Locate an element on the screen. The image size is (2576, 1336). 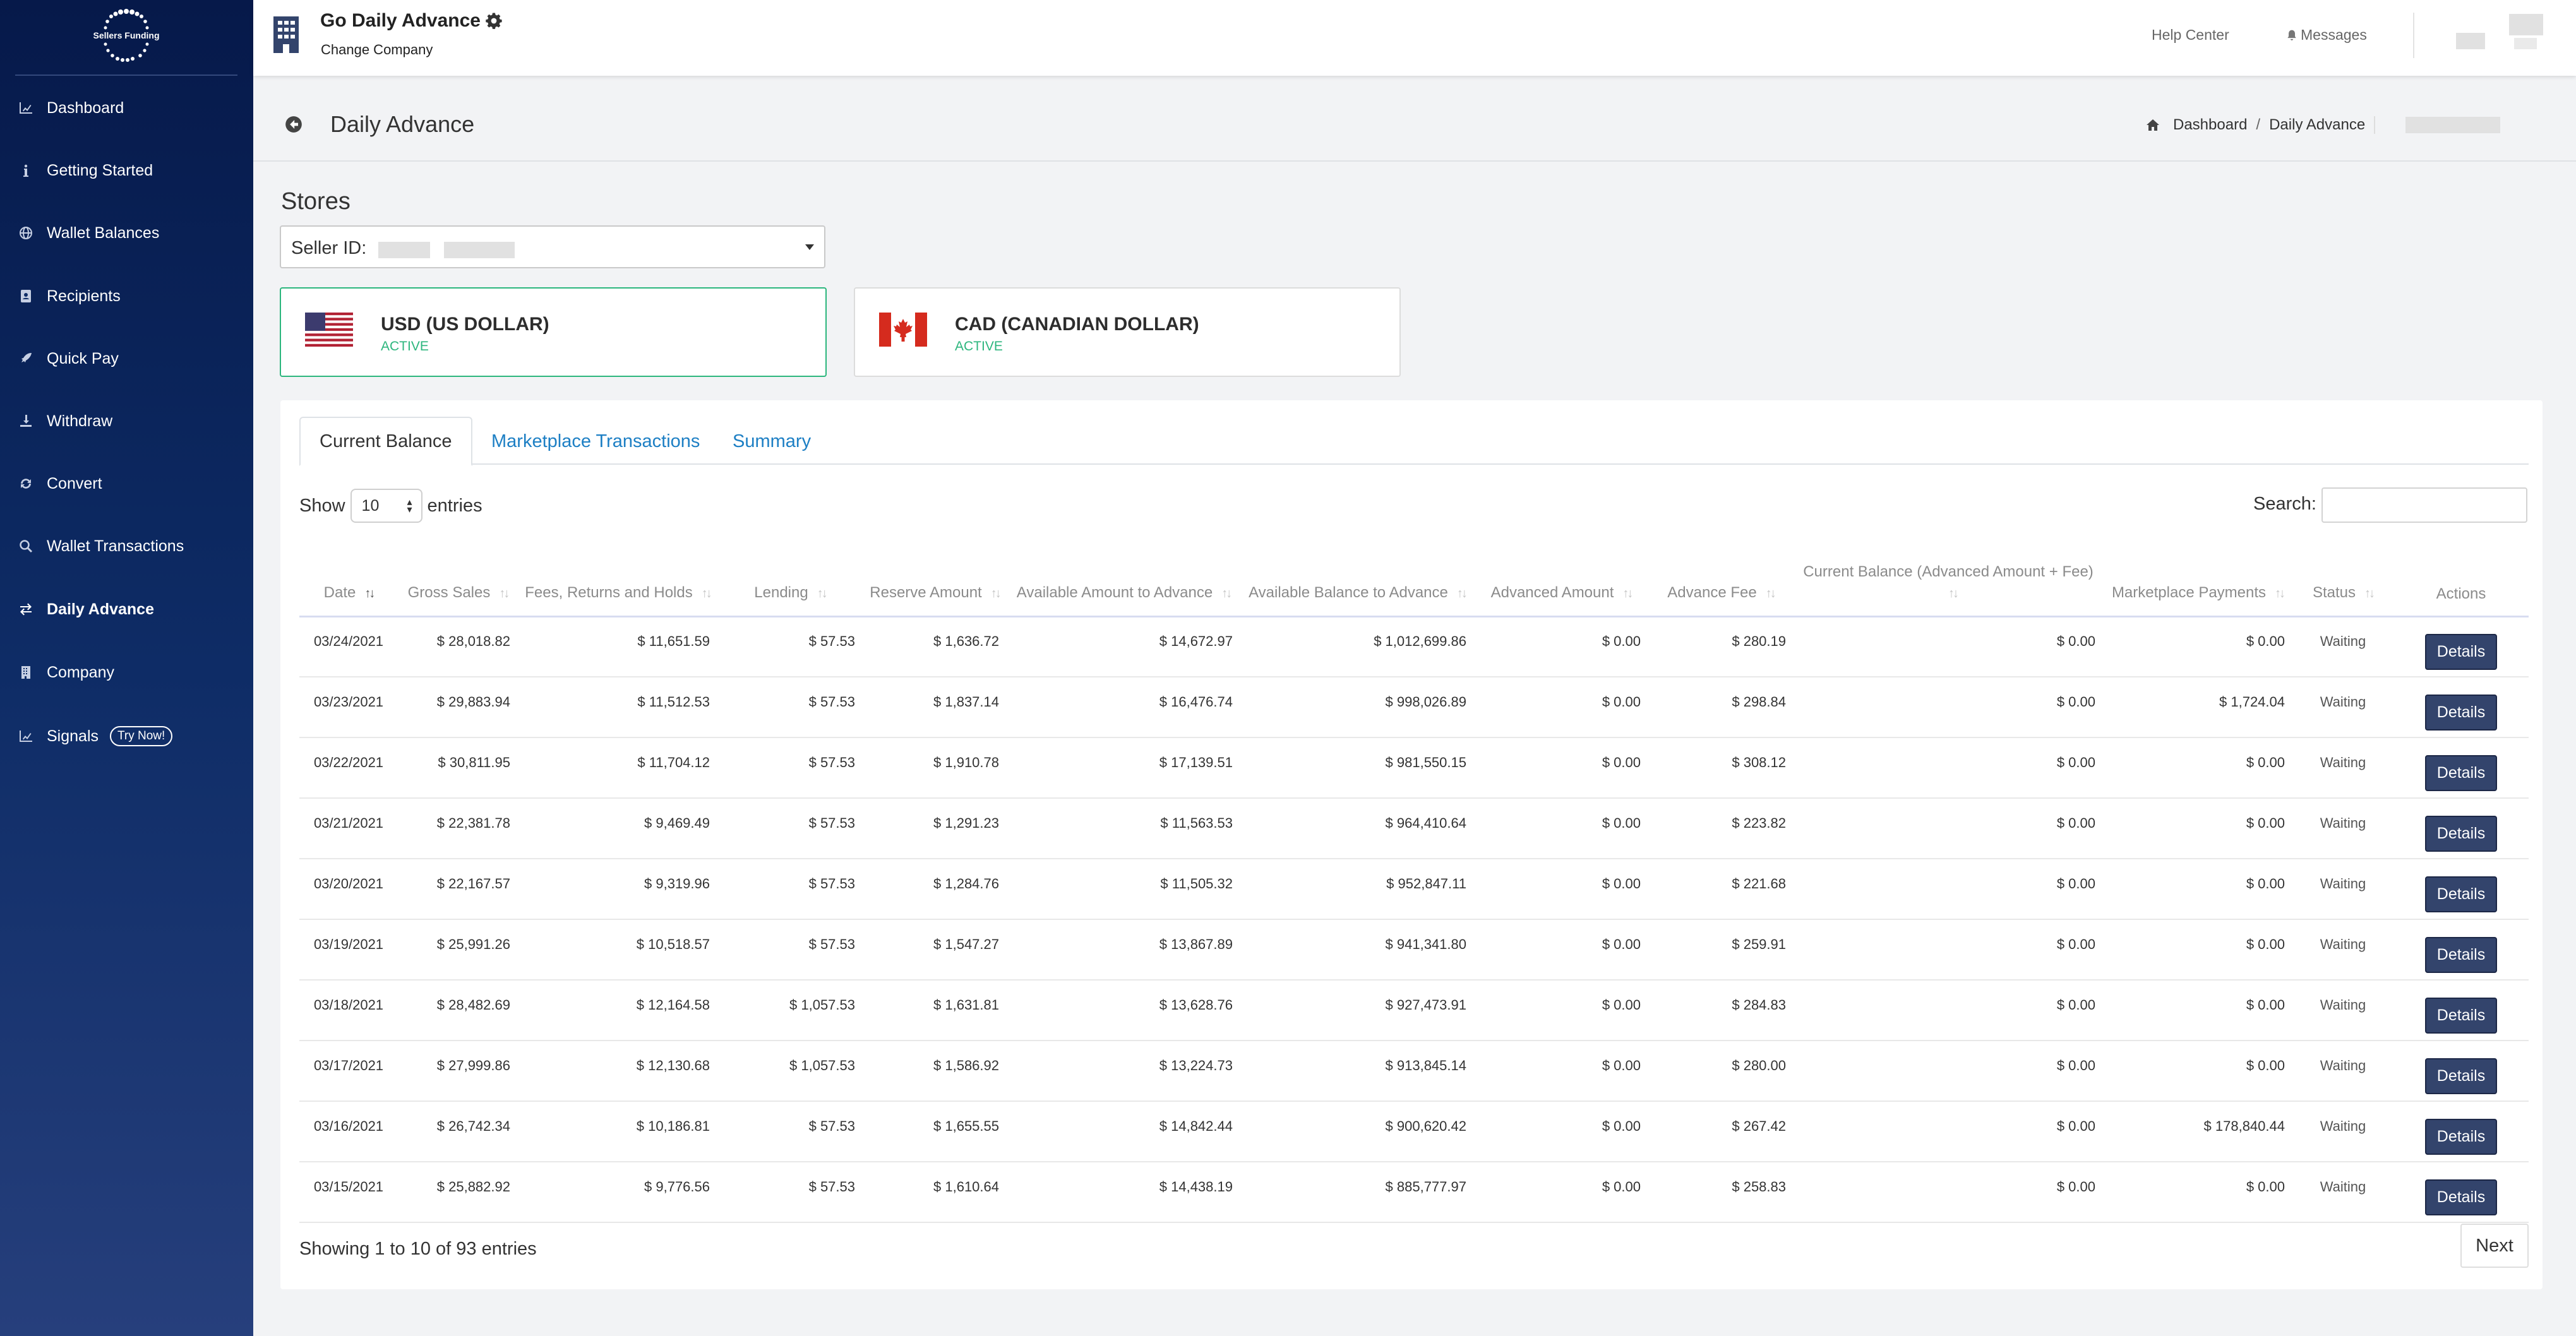
entries-select: 10 ▴ ▾ is located at coordinates (386, 506).